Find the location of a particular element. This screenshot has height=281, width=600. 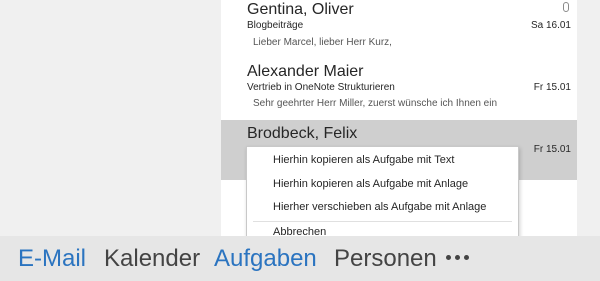

menu-item-copy-task-text: Hierhin kopieren als Aufgabe mit Text is located at coordinates (363, 160).